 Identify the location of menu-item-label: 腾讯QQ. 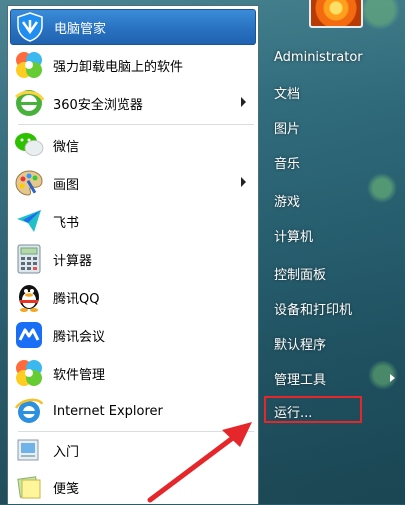
(76, 299).